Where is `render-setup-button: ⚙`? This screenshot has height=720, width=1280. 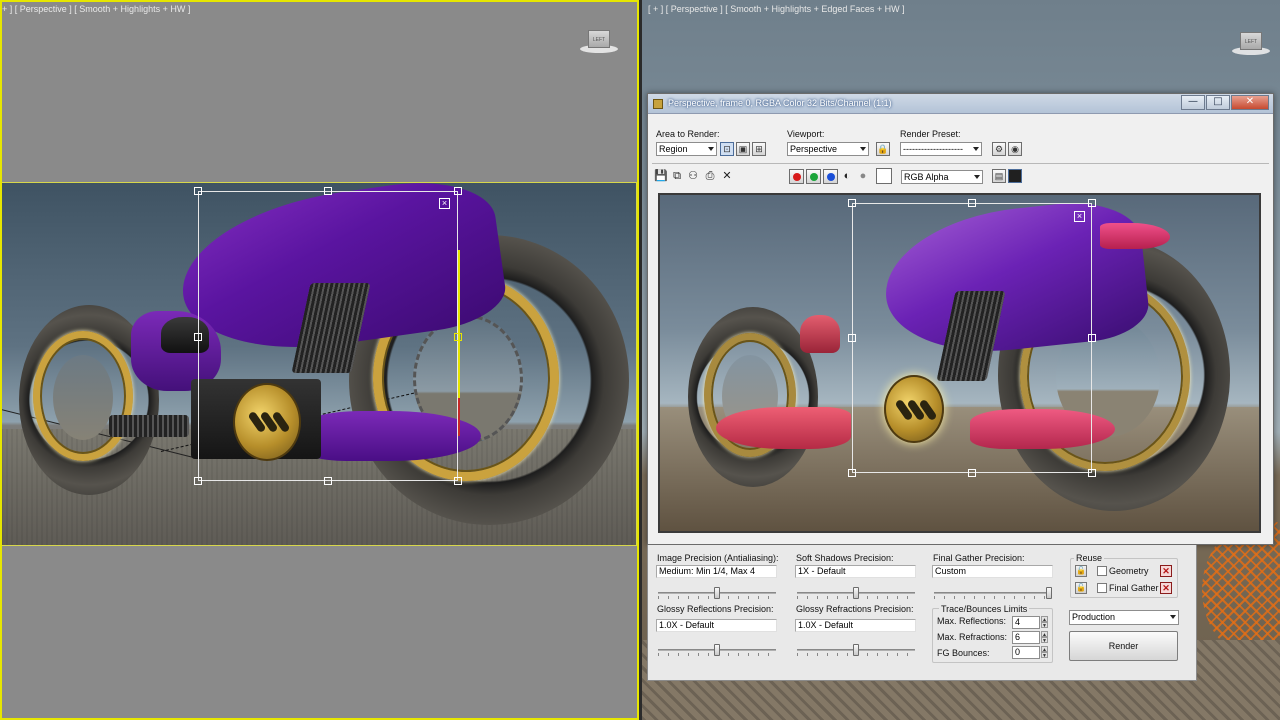 render-setup-button: ⚙ is located at coordinates (999, 149).